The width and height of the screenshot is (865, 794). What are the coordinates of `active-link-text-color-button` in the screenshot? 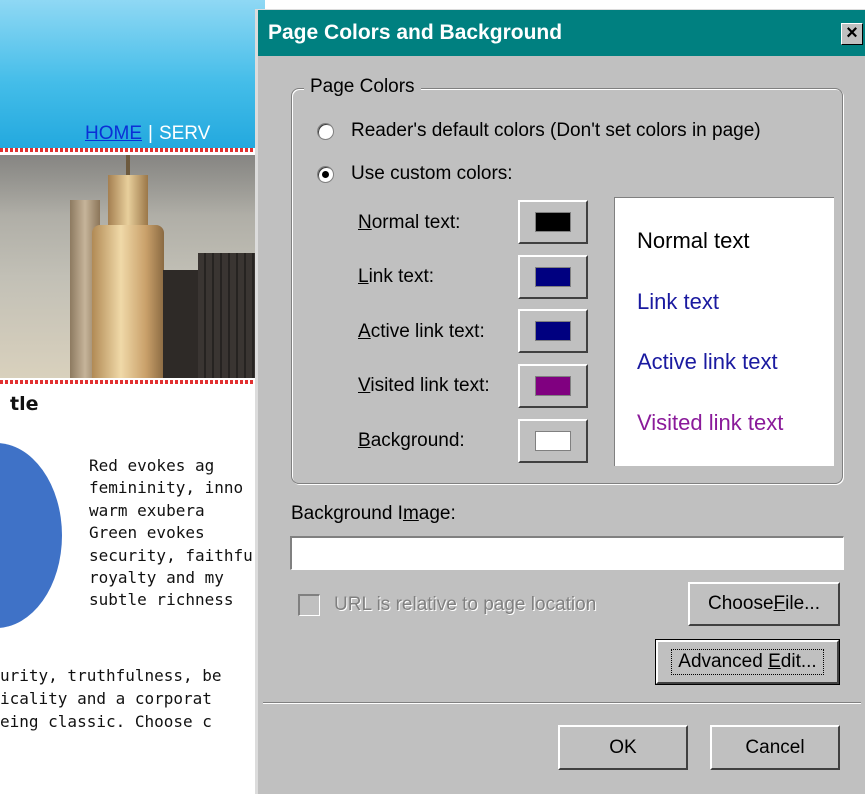 It's located at (553, 331).